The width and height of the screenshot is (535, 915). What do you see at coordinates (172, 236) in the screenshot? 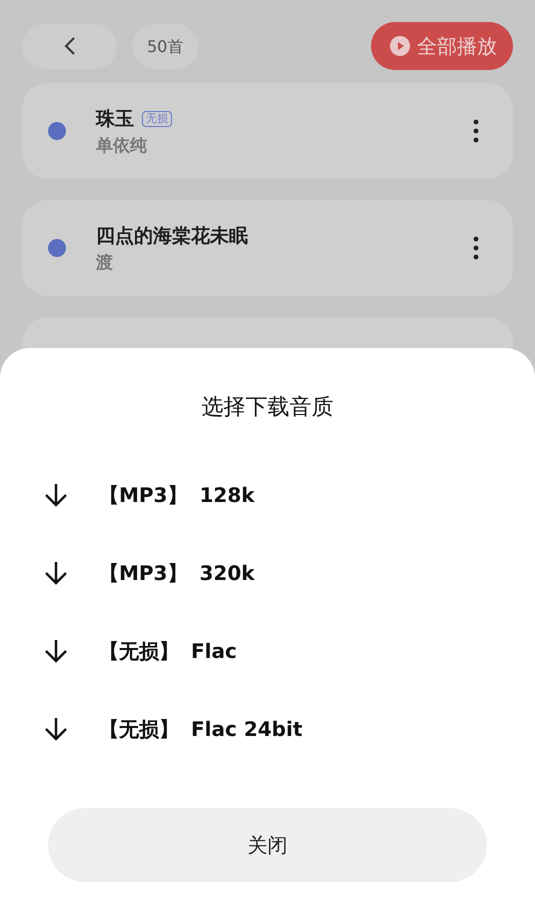
I see `song-title: 四点的海棠花未眠` at bounding box center [172, 236].